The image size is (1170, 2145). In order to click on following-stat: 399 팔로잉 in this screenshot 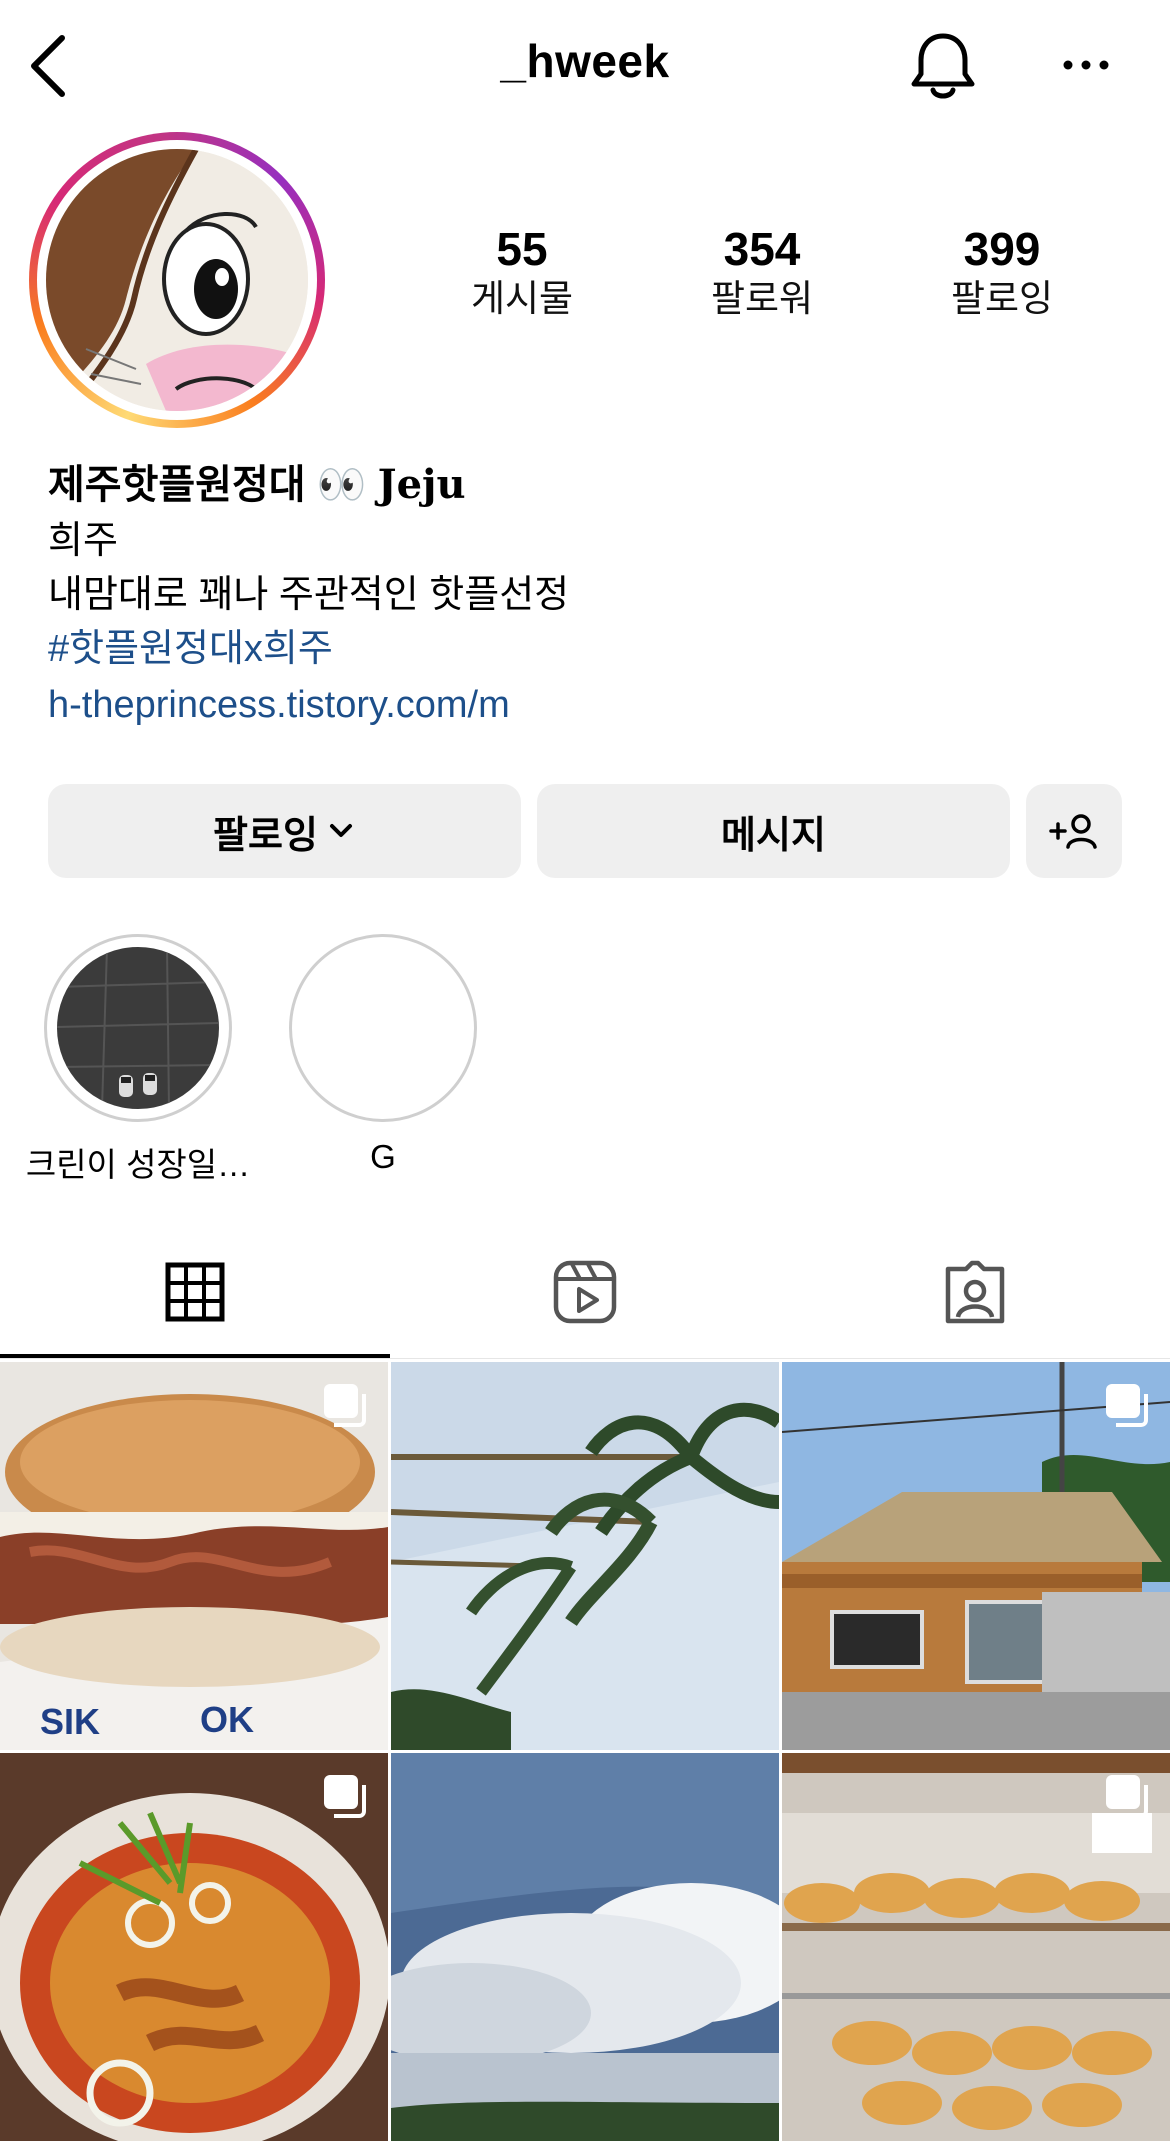, I will do `click(1002, 272)`.